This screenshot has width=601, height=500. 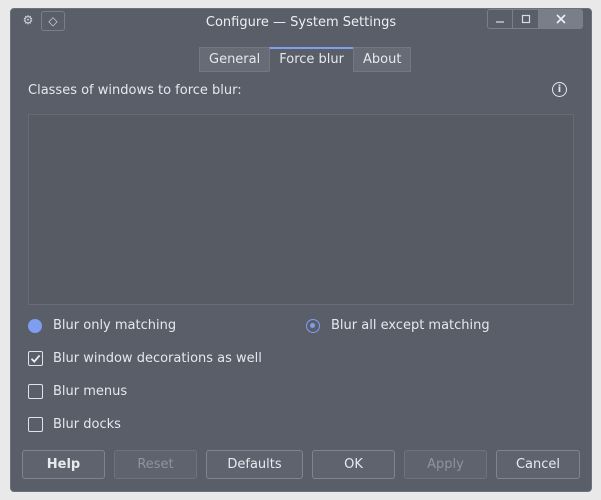 I want to click on minimize-icon, so click(x=500, y=22).